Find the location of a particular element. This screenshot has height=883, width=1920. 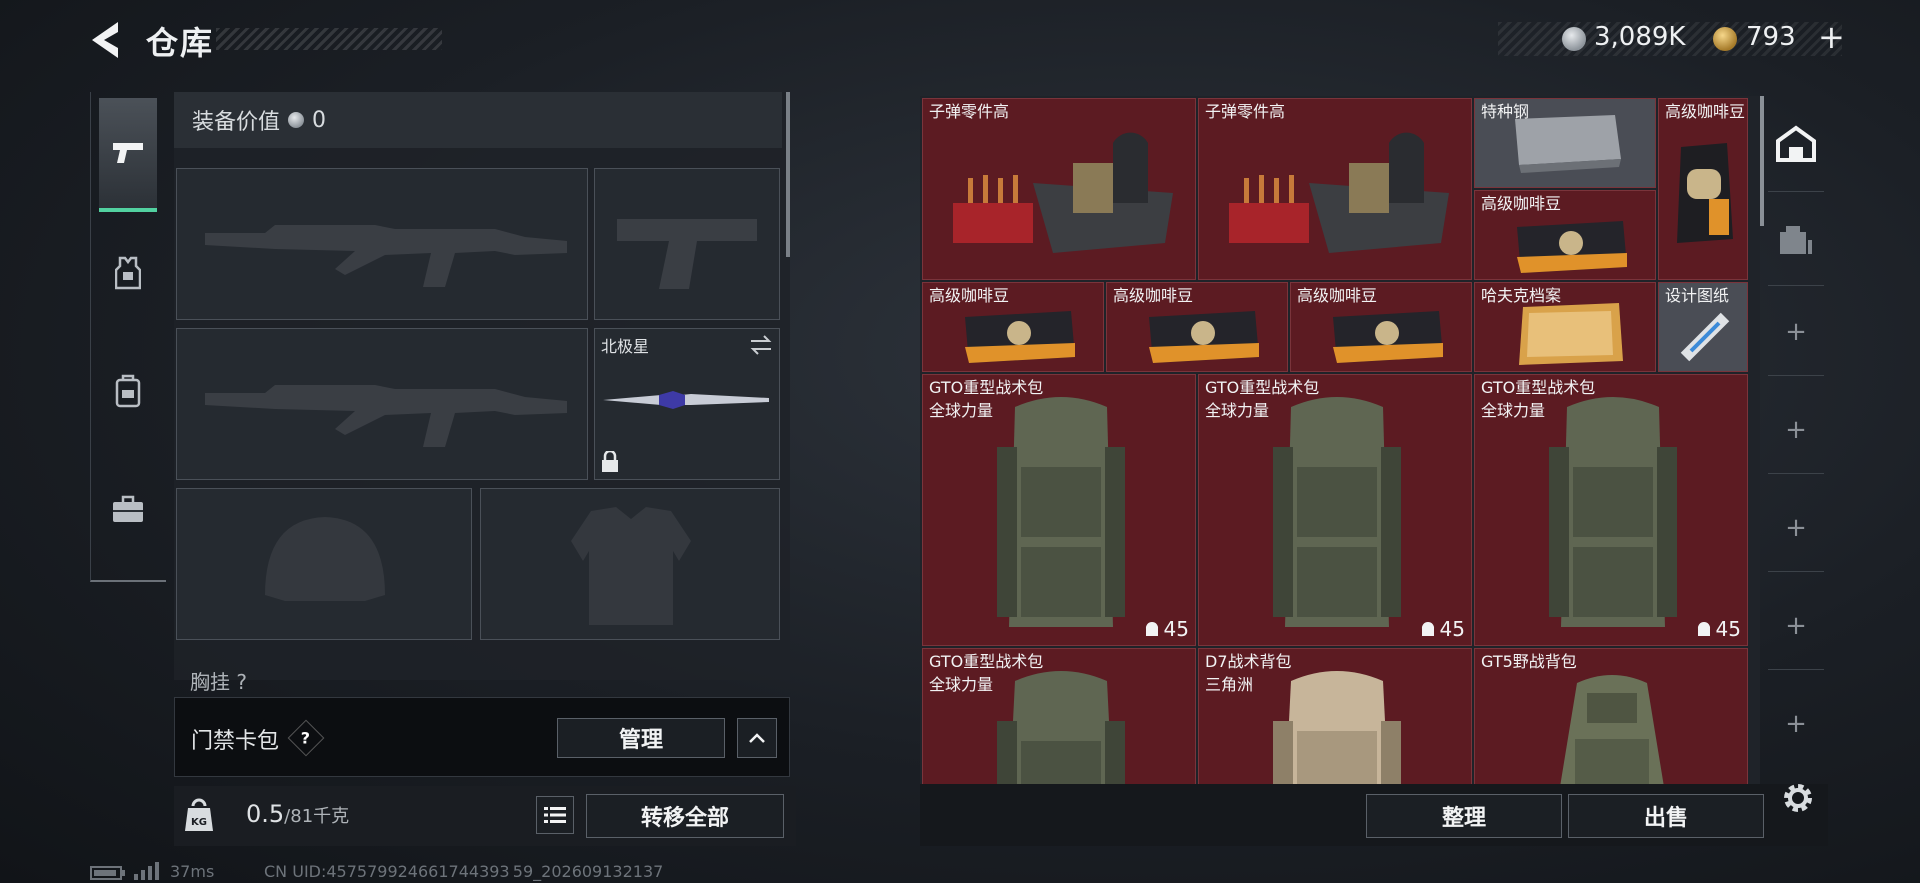

ping-text: 37ms is located at coordinates (192, 871).